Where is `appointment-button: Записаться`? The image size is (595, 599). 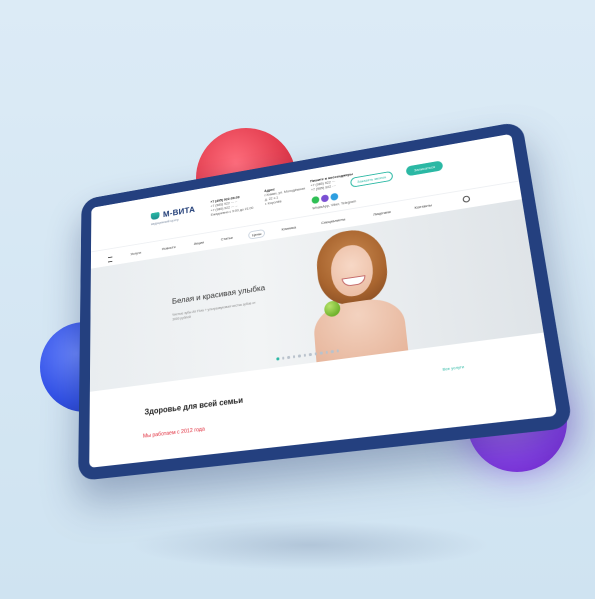
appointment-button: Записаться is located at coordinates (424, 168).